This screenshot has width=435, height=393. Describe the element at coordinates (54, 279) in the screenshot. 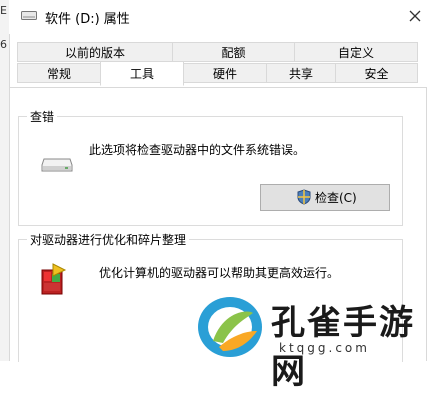

I see `defrag-icon` at that location.